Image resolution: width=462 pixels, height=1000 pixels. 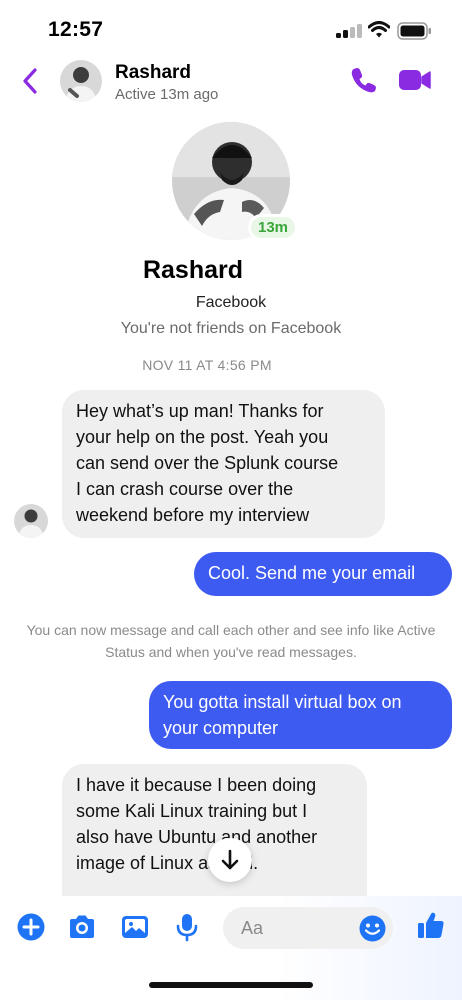 I want to click on avatar, so click(x=81, y=81).